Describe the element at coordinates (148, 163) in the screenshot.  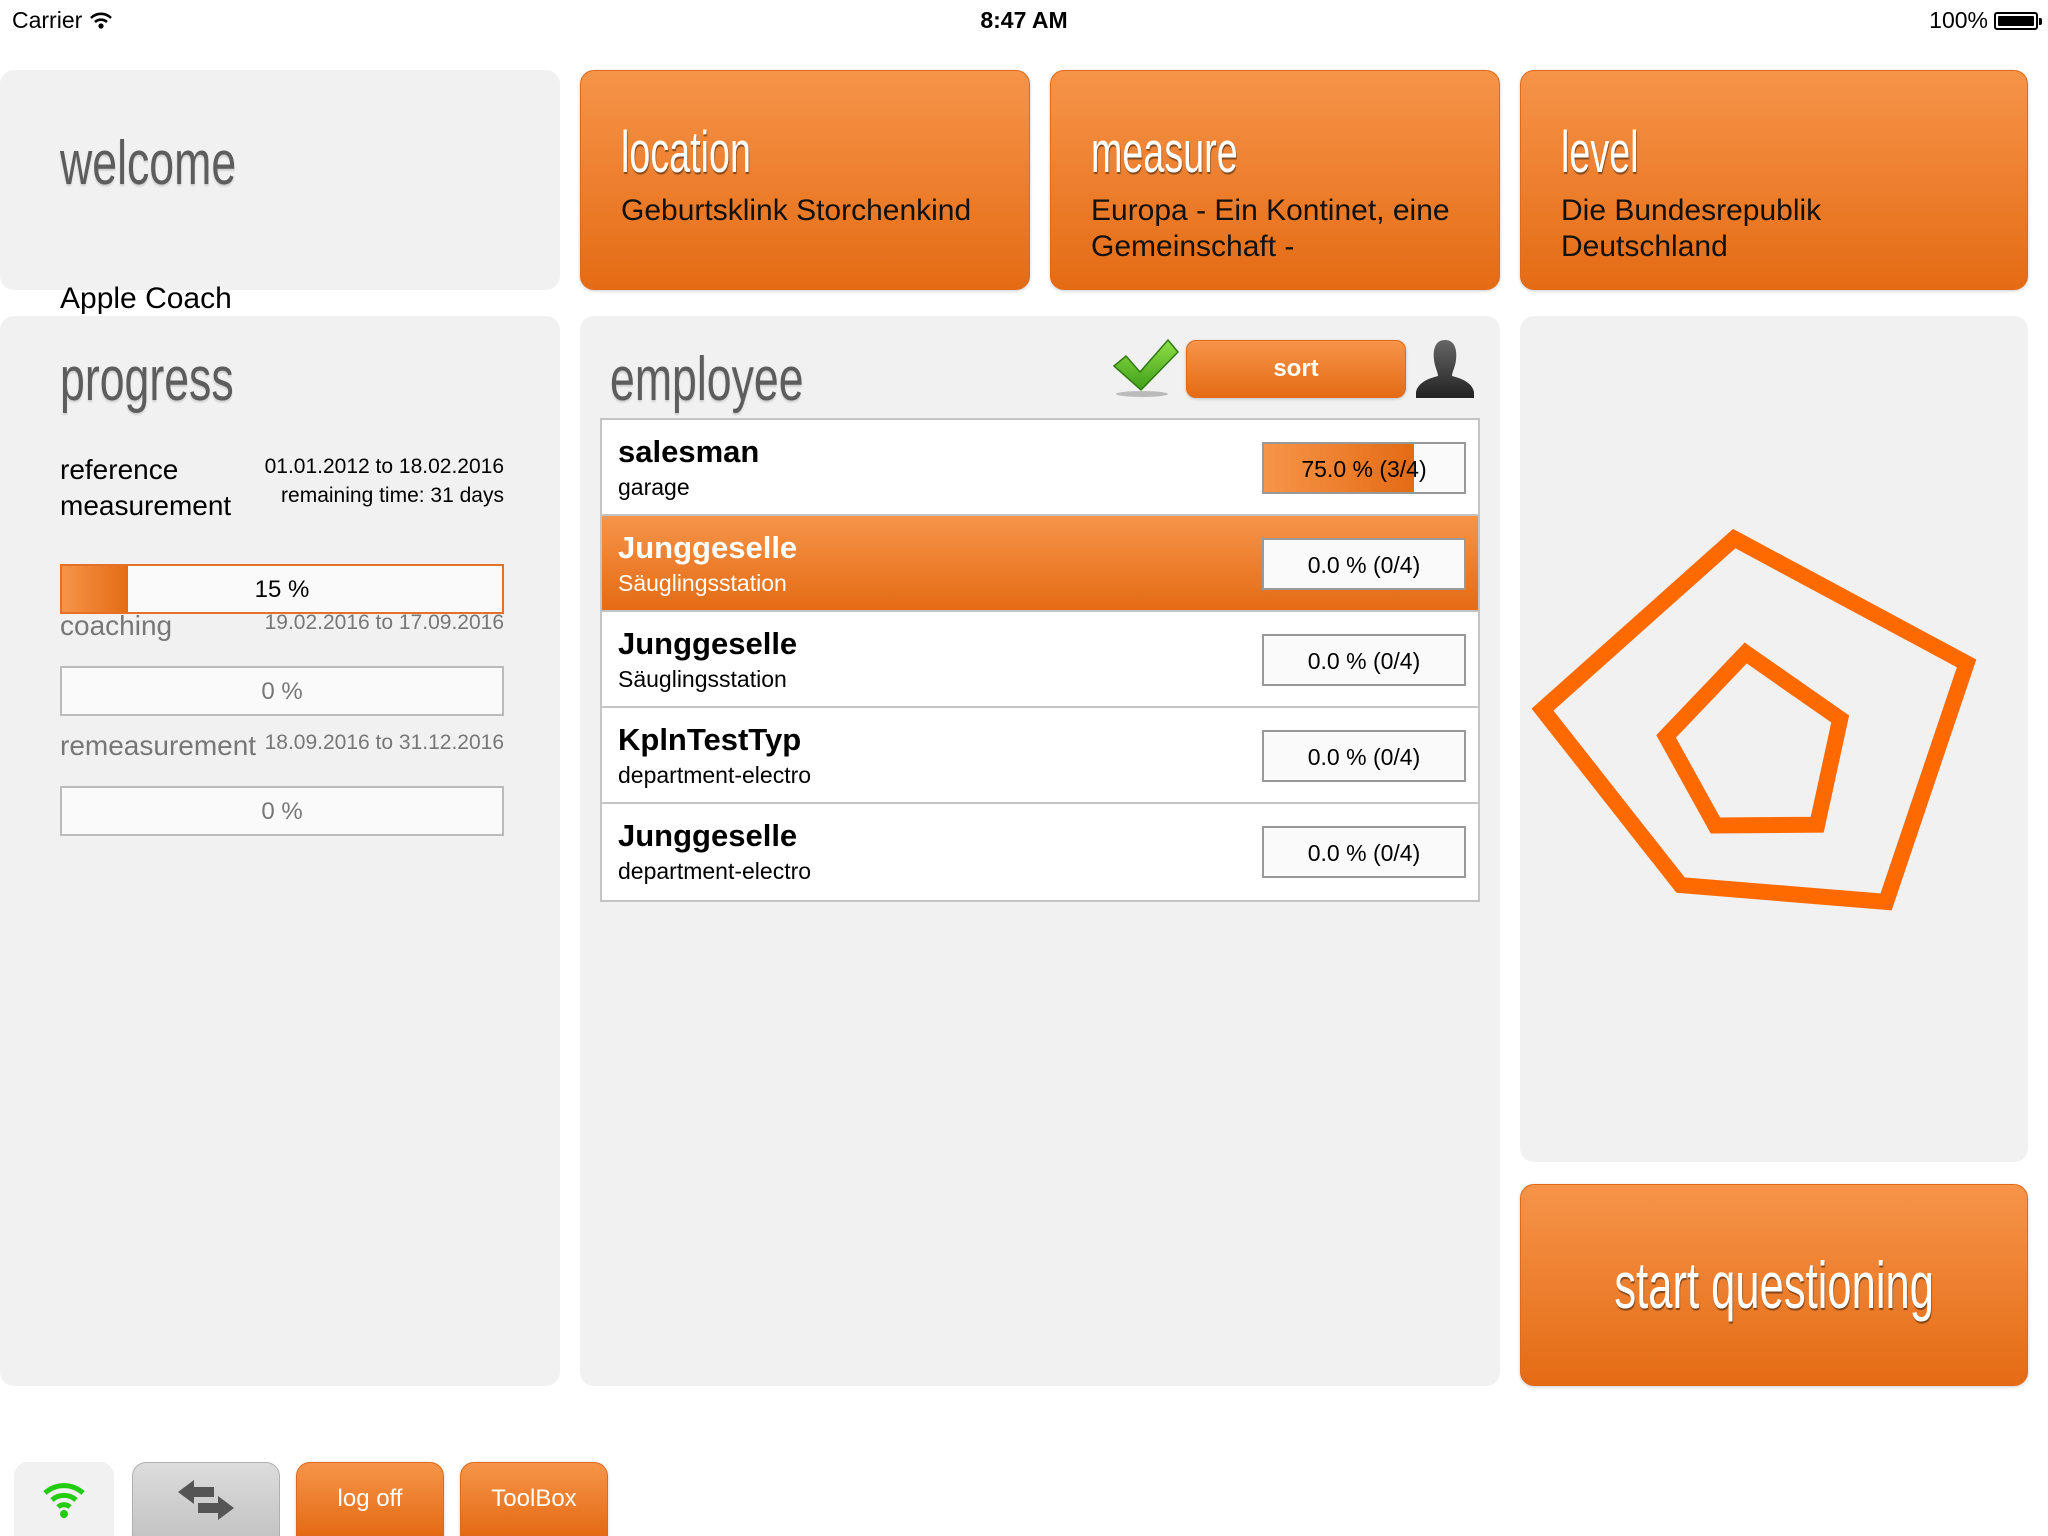
I see `welcome-title: welcome` at that location.